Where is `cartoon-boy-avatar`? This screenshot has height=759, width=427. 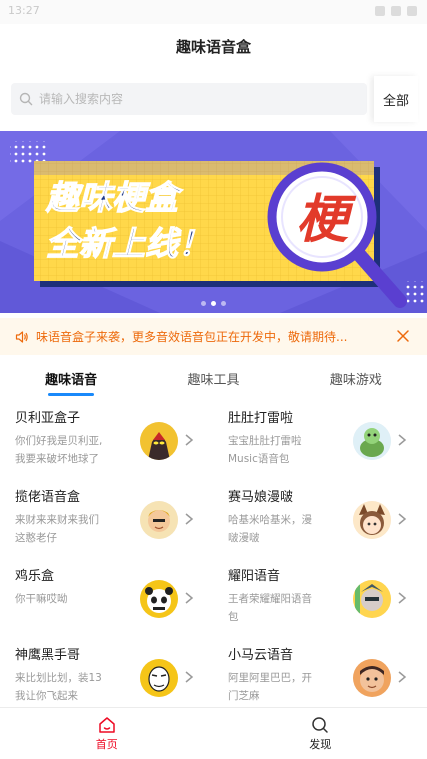 cartoon-boy-avatar is located at coordinates (159, 520).